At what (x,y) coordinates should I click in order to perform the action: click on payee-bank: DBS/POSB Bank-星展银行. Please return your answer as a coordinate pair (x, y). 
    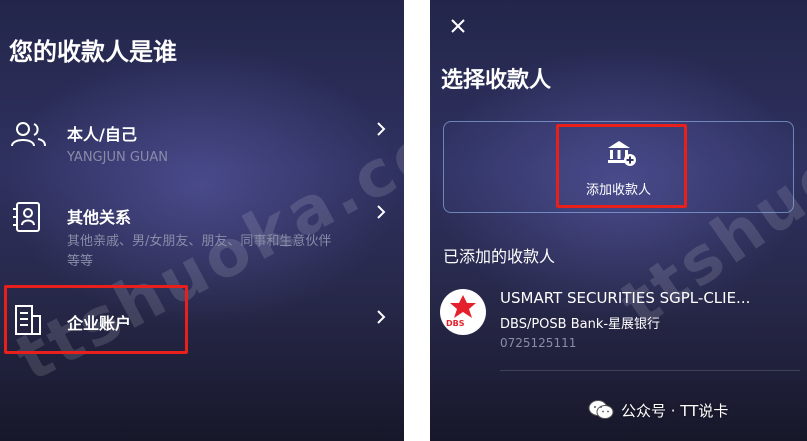
    Looking at the image, I should click on (580, 324).